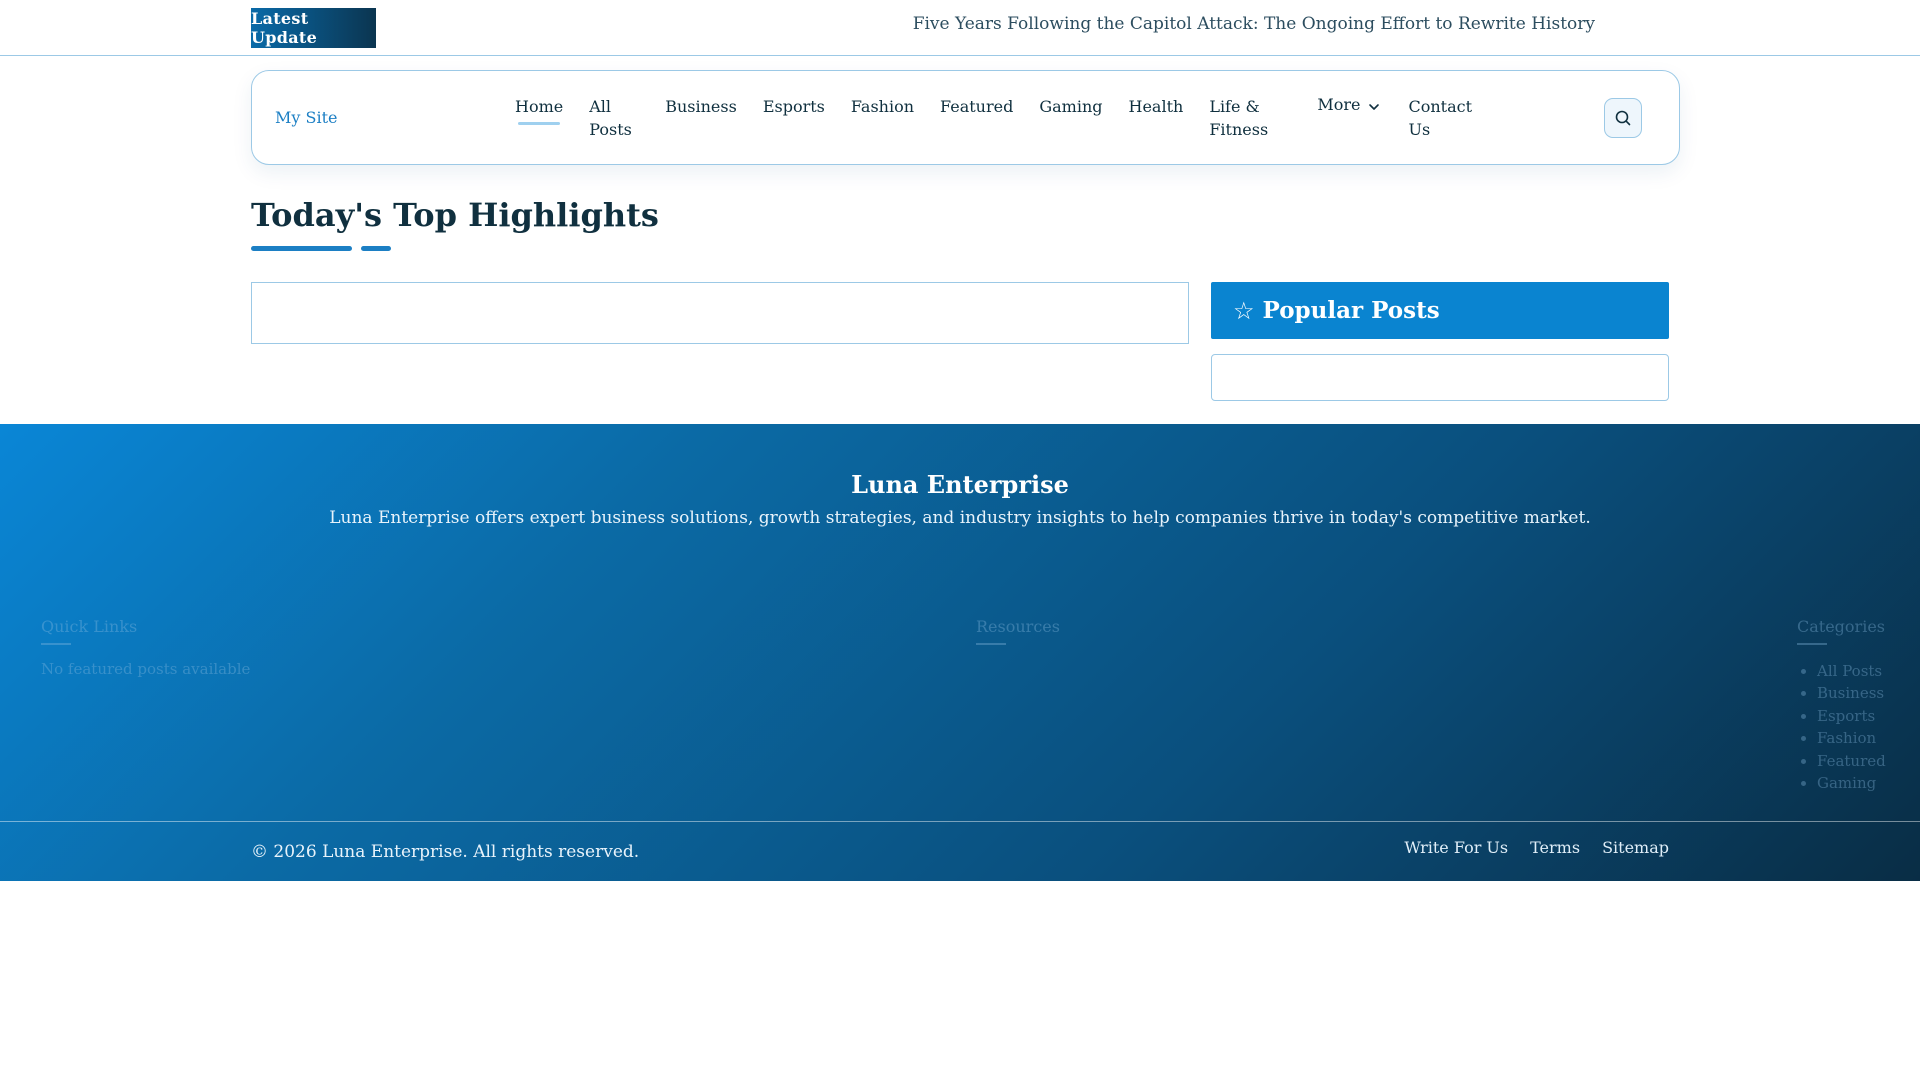 The height and width of the screenshot is (1080, 1920). I want to click on popular-posts-list, so click(1440, 377).